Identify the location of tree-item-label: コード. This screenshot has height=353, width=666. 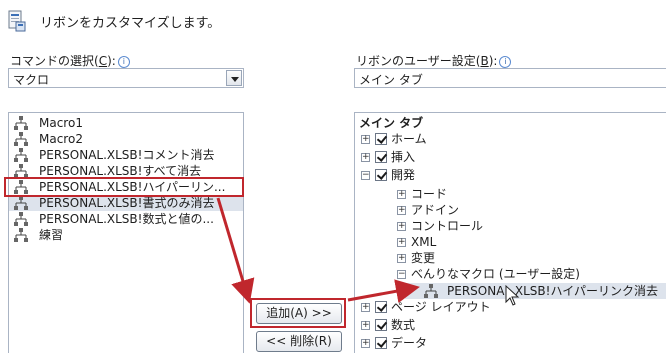
(429, 194).